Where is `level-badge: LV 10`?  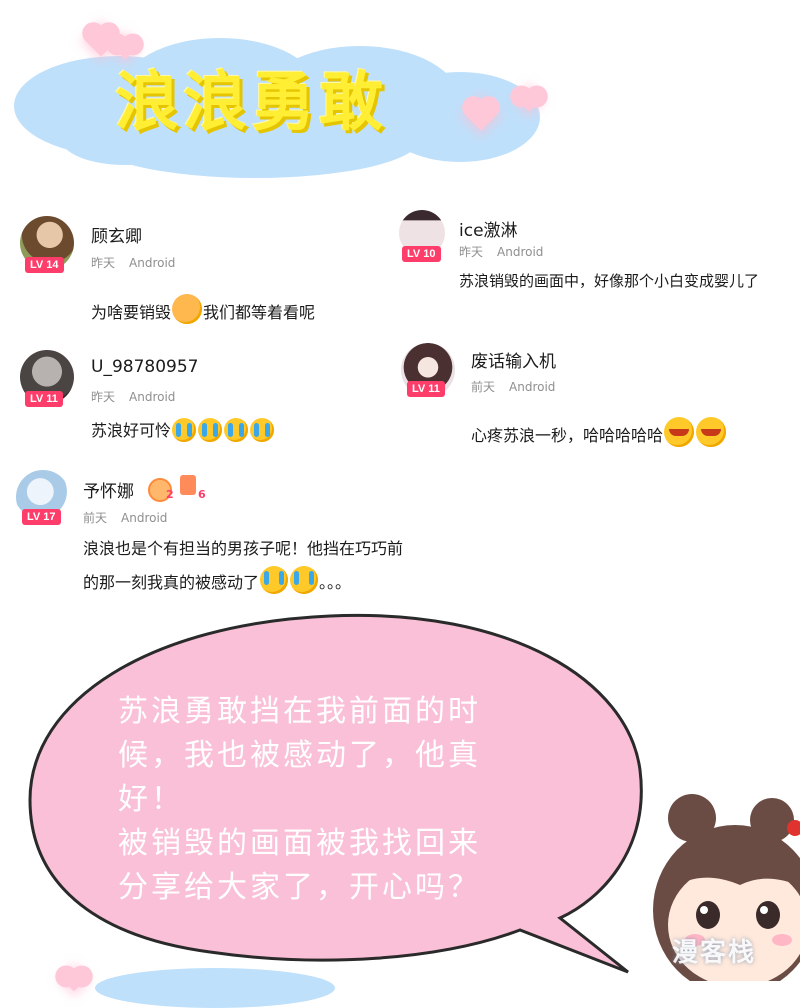
level-badge: LV 10 is located at coordinates (421, 254).